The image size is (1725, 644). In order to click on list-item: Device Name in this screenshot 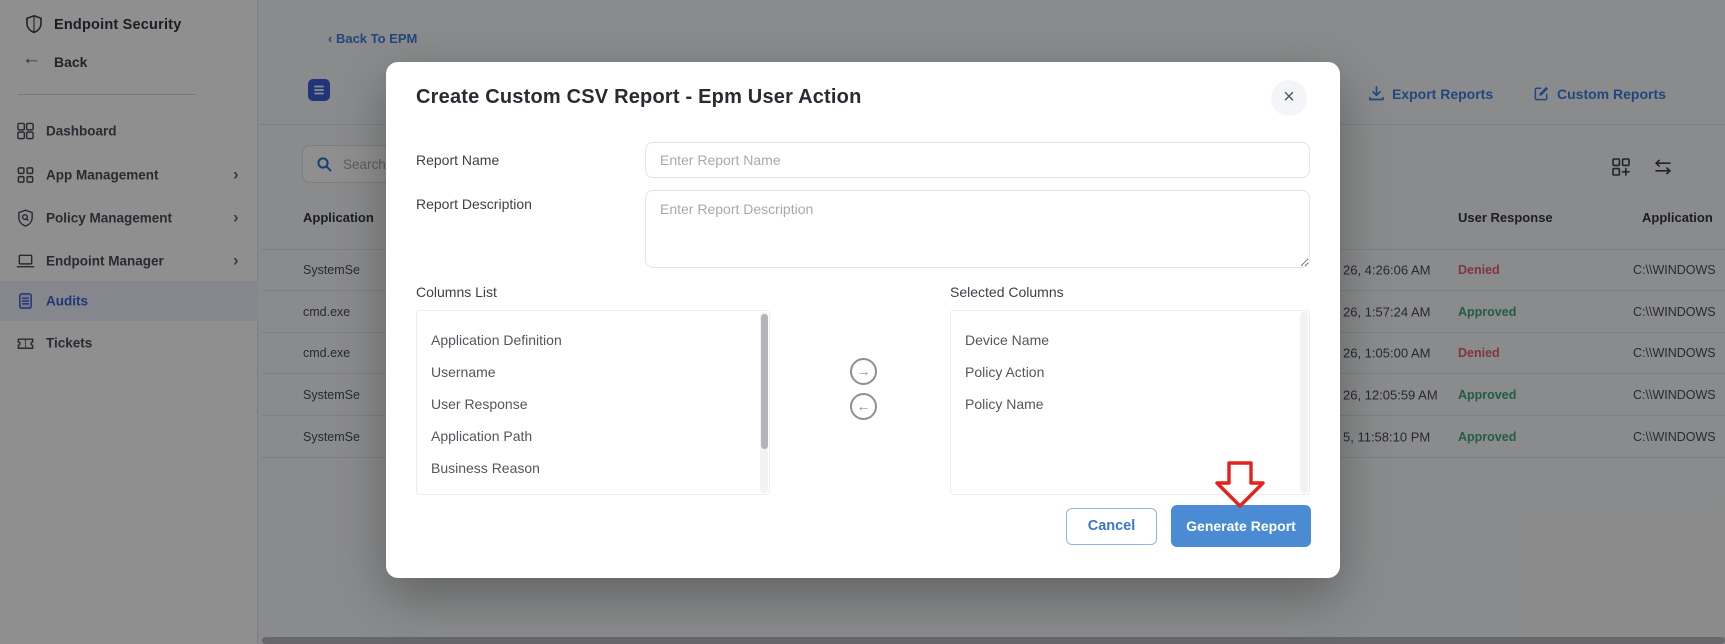, I will do `click(1137, 340)`.